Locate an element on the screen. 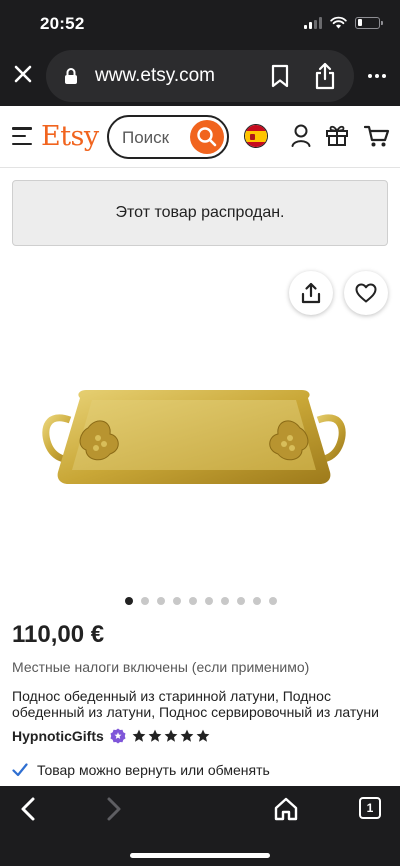 This screenshot has height=866, width=400. spain-flag-icon is located at coordinates (256, 136).